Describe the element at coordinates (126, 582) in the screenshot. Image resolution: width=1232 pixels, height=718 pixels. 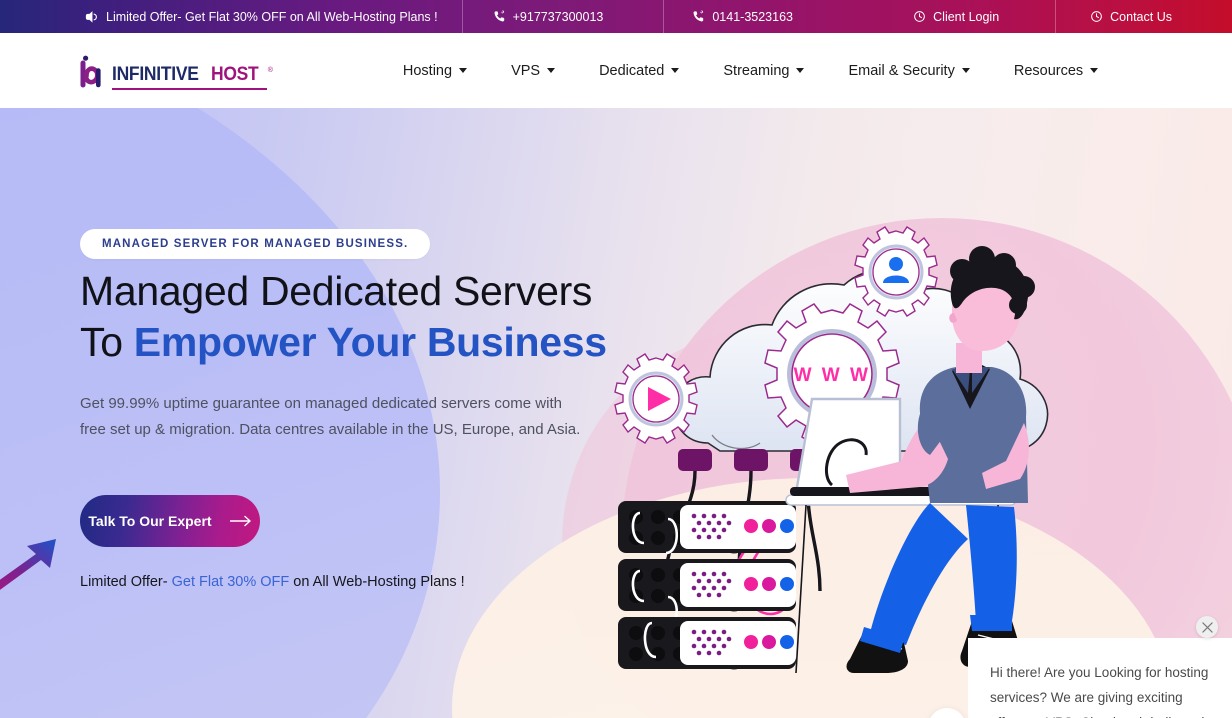
I see `hero-offer-prefix: Limited Offer-` at that location.